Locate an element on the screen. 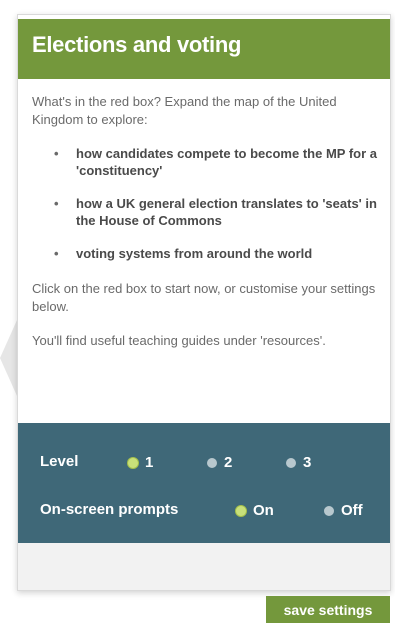 This screenshot has width=395, height=623. list-item-text: voting systems from around the world is located at coordinates (194, 253).